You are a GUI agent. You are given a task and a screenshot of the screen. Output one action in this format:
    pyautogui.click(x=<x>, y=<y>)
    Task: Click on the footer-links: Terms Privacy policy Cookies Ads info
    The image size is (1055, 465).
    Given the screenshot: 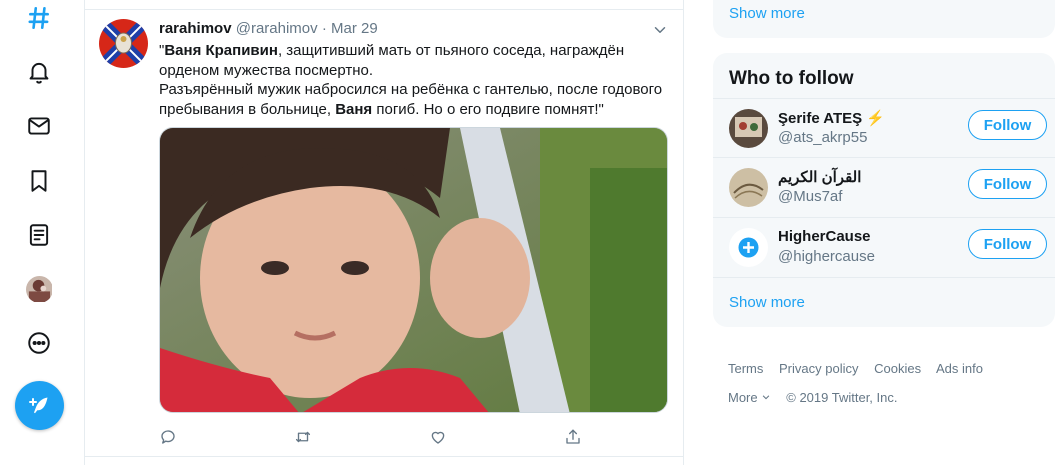 What is the action you would take?
    pyautogui.click(x=861, y=368)
    